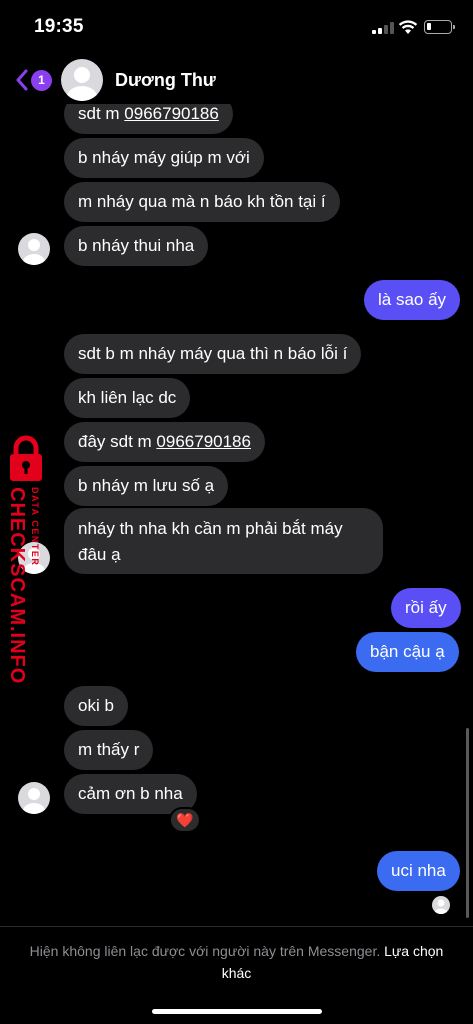 The width and height of the screenshot is (473, 1024). I want to click on message-text: kh liên lạc dc, so click(127, 397).